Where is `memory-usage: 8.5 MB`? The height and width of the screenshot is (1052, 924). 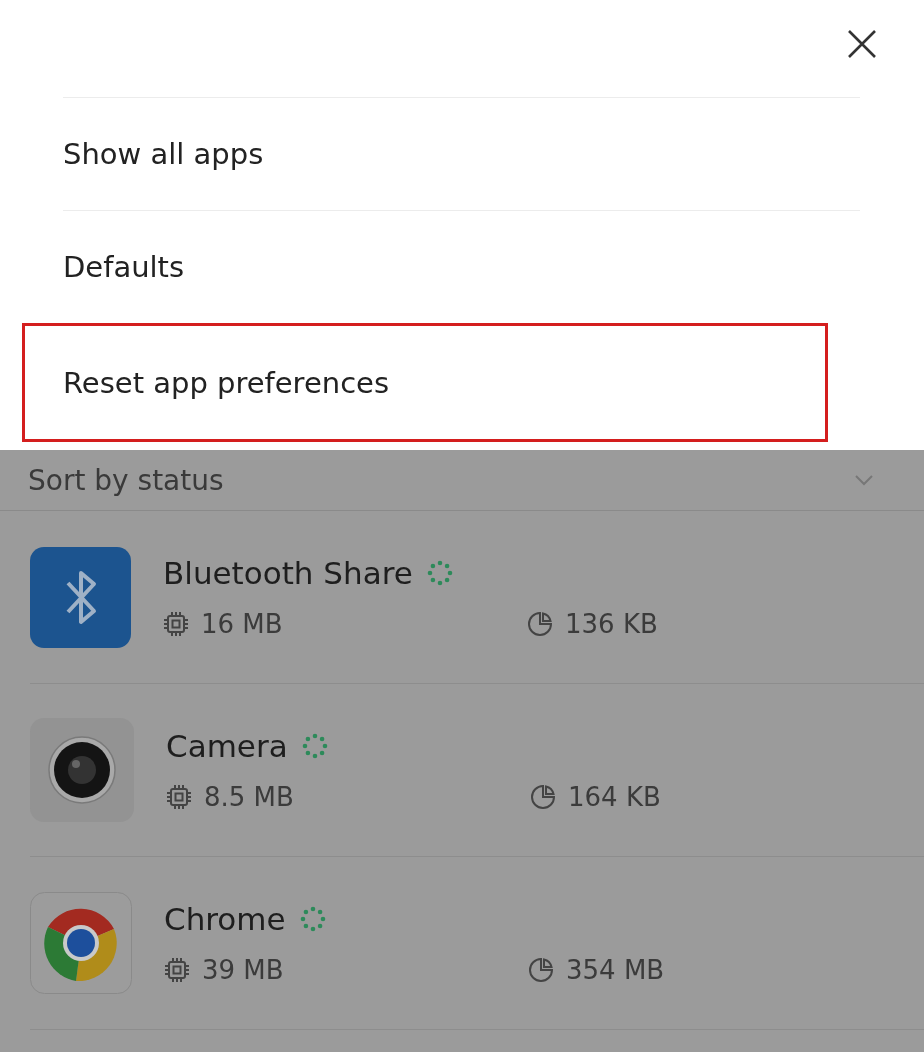
memory-usage: 8.5 MB is located at coordinates (249, 797).